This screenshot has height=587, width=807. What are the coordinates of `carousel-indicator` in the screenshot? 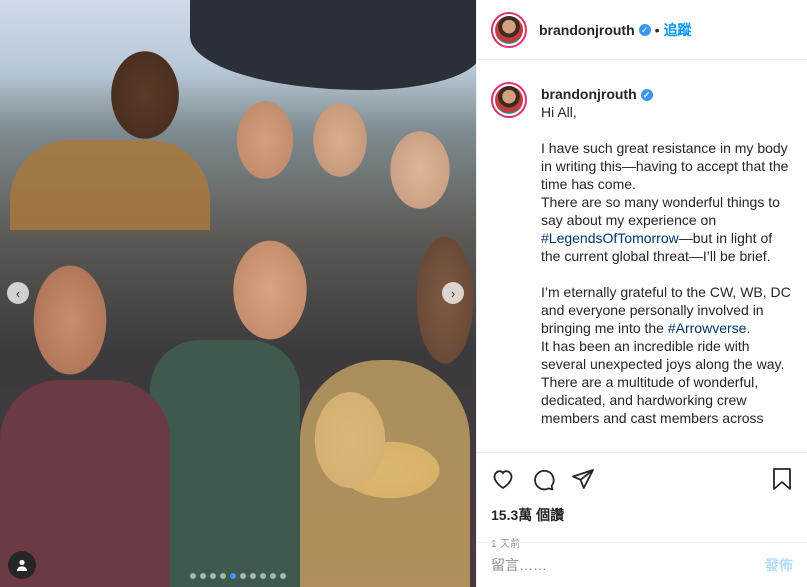 It's located at (238, 576).